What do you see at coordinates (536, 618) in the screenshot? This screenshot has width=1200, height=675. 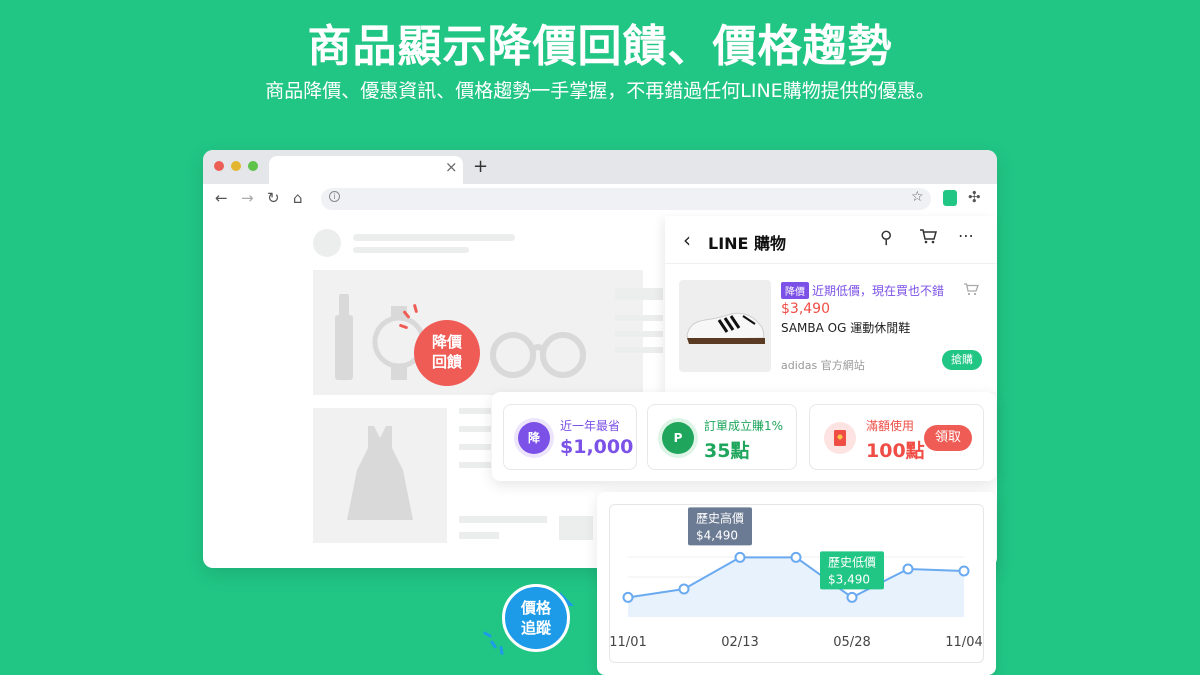 I see `price-tracking-badge: 價格 追蹤` at bounding box center [536, 618].